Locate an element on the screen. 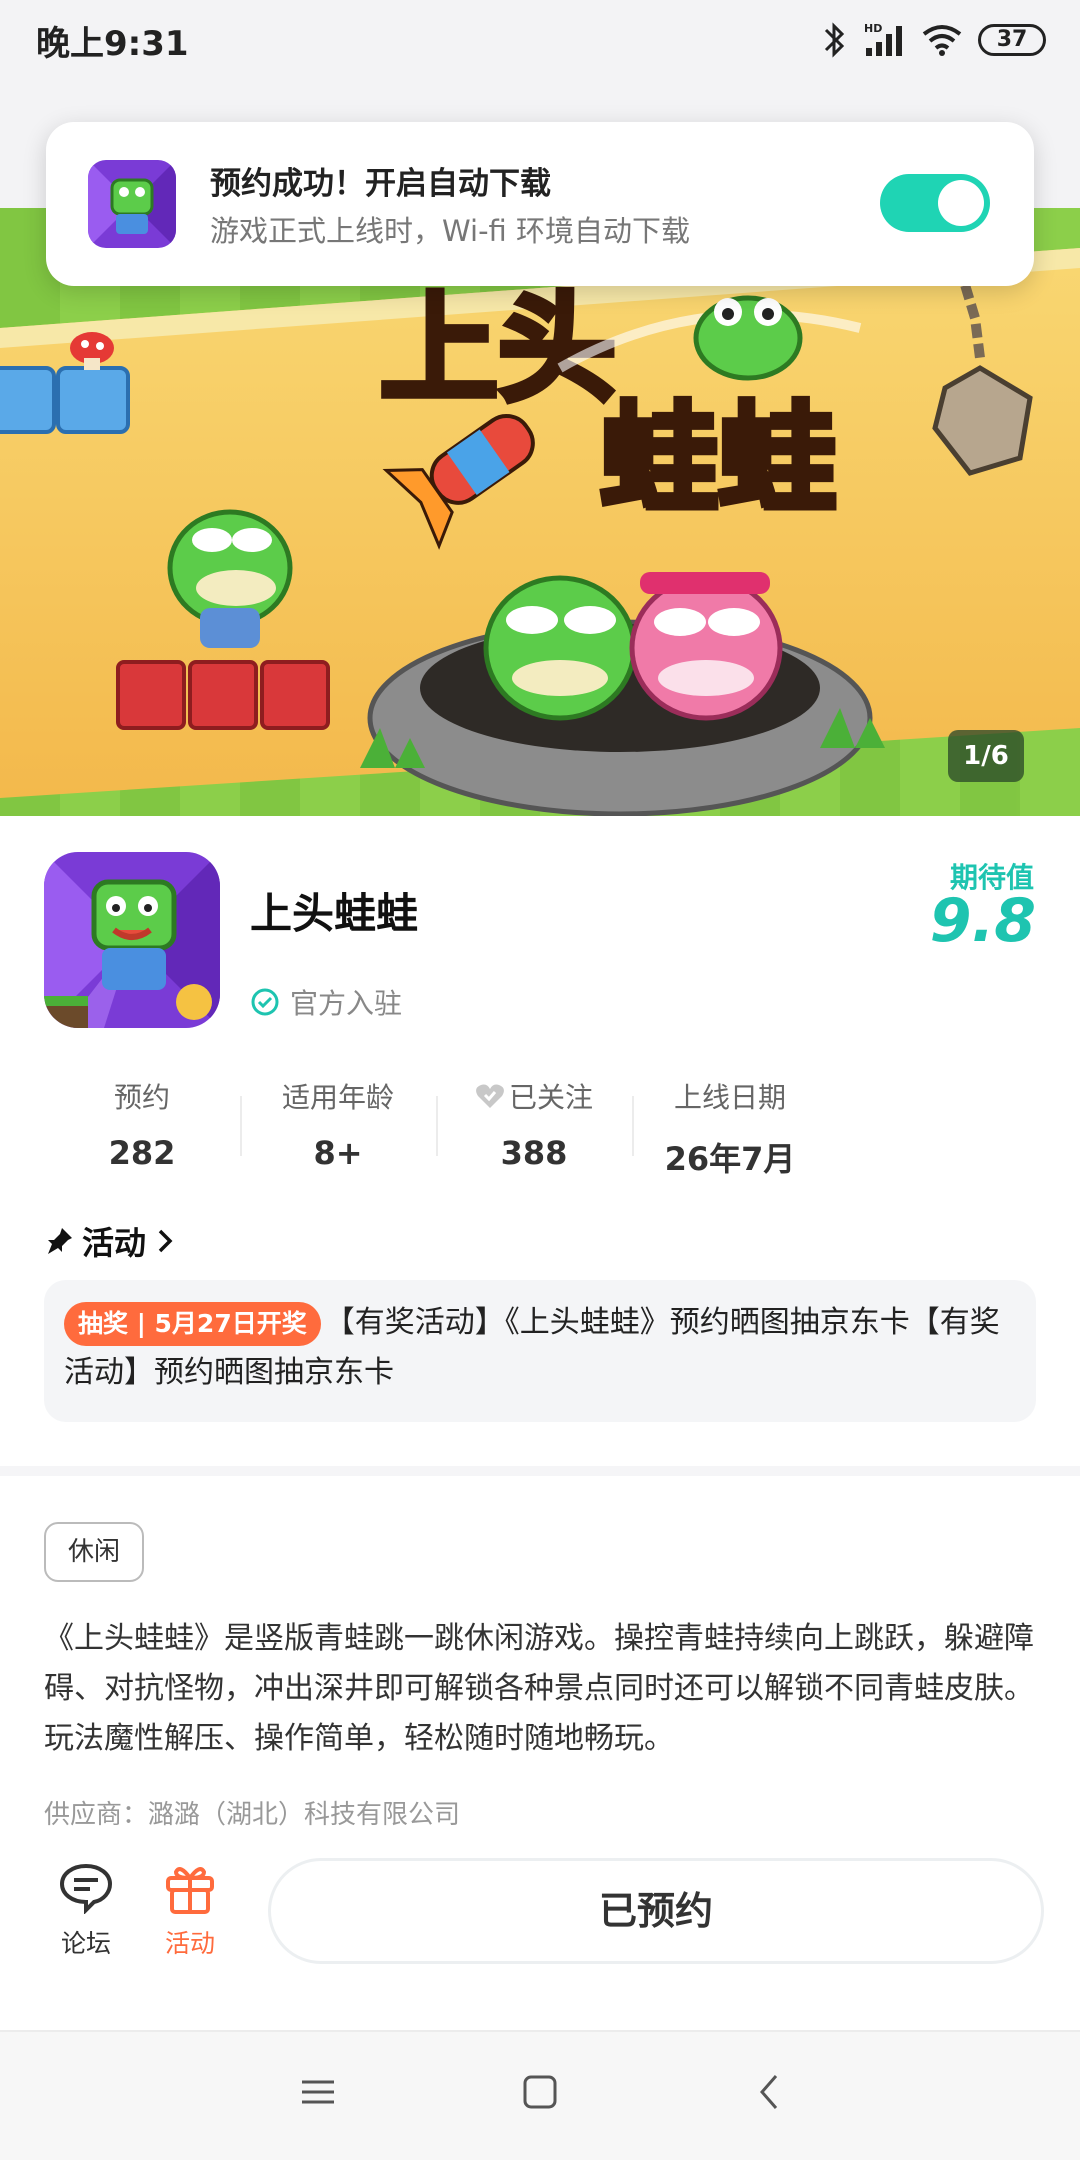  stat-followed: 已关注 388 is located at coordinates (534, 1128).